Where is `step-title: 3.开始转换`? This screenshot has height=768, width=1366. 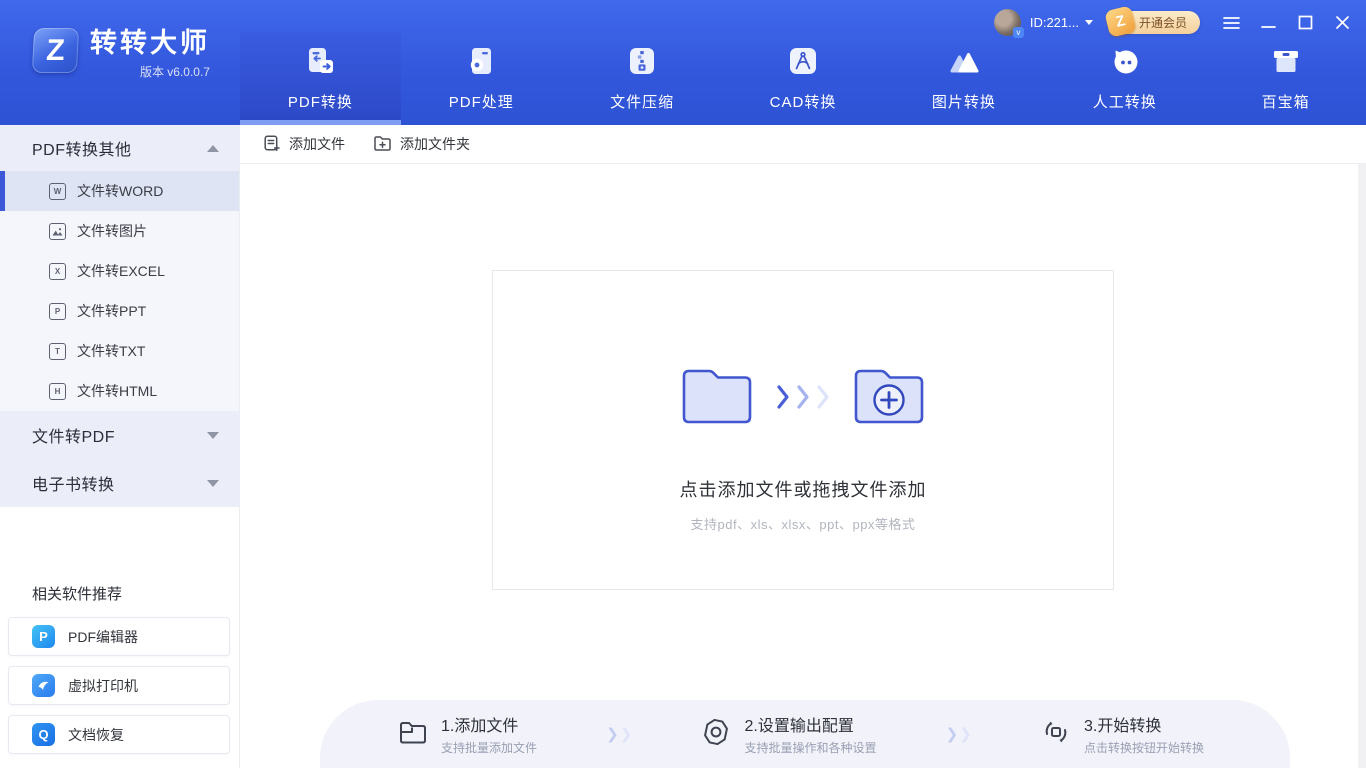 step-title: 3.开始转换 is located at coordinates (1122, 726).